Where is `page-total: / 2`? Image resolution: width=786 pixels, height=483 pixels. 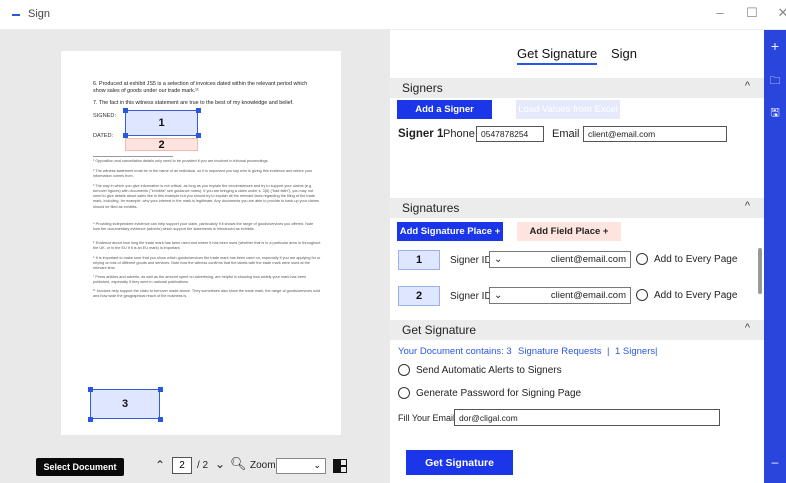
page-total: / 2 is located at coordinates (203, 465).